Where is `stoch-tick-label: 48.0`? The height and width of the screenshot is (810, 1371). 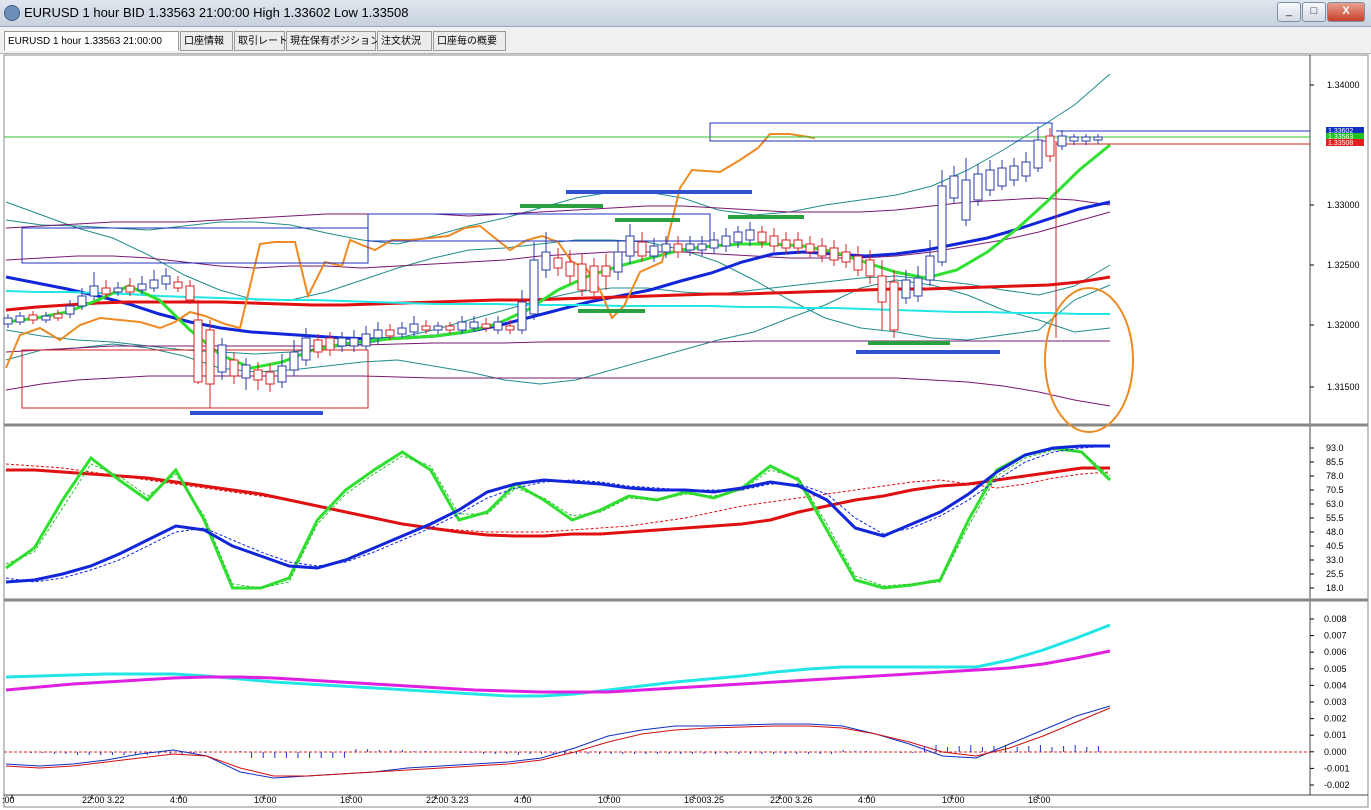 stoch-tick-label: 48.0 is located at coordinates (1335, 532).